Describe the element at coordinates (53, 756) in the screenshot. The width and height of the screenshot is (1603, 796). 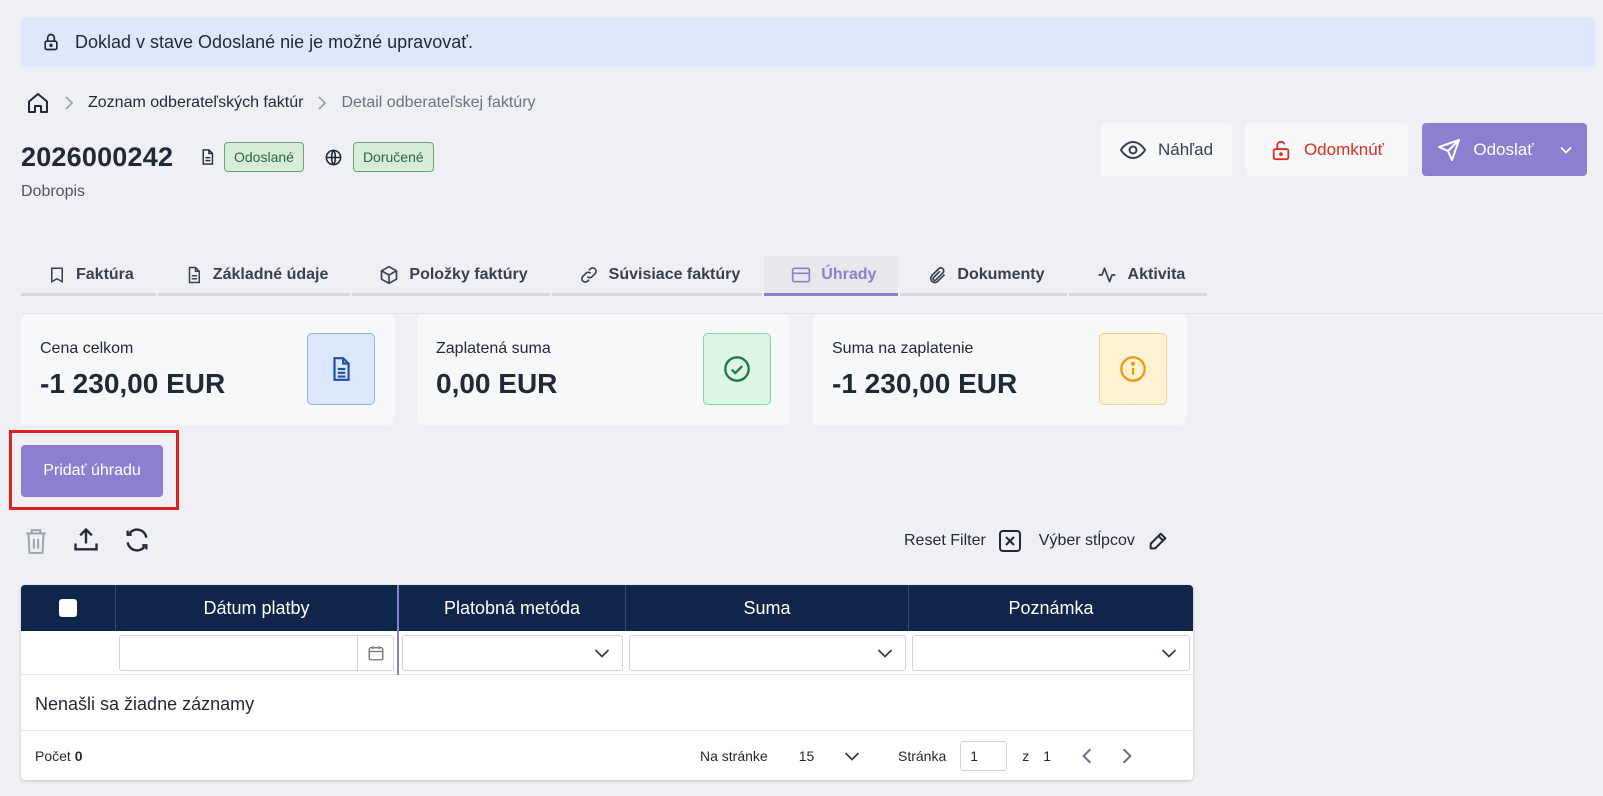
I see `count-label: Počet` at that location.